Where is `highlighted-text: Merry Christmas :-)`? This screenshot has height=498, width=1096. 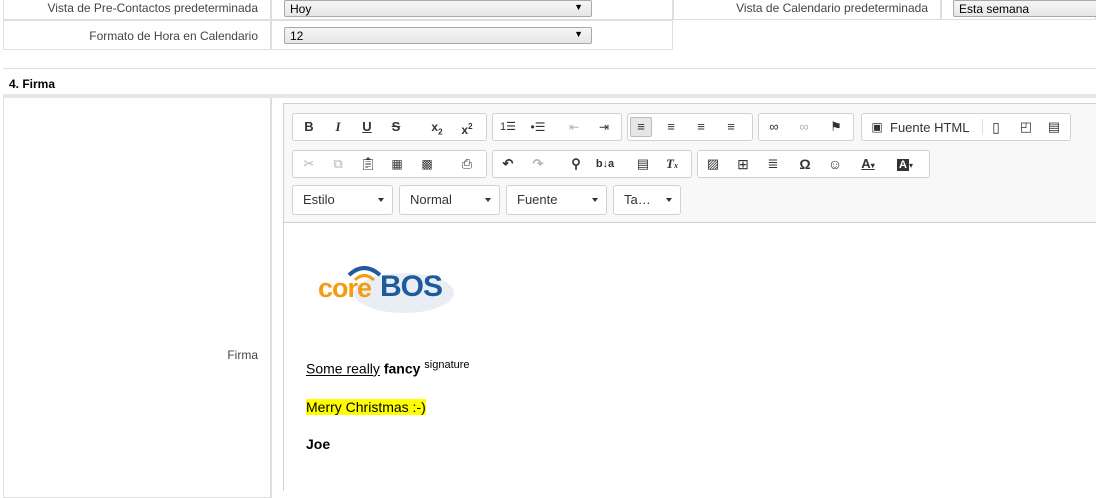 highlighted-text: Merry Christmas :-) is located at coordinates (366, 407).